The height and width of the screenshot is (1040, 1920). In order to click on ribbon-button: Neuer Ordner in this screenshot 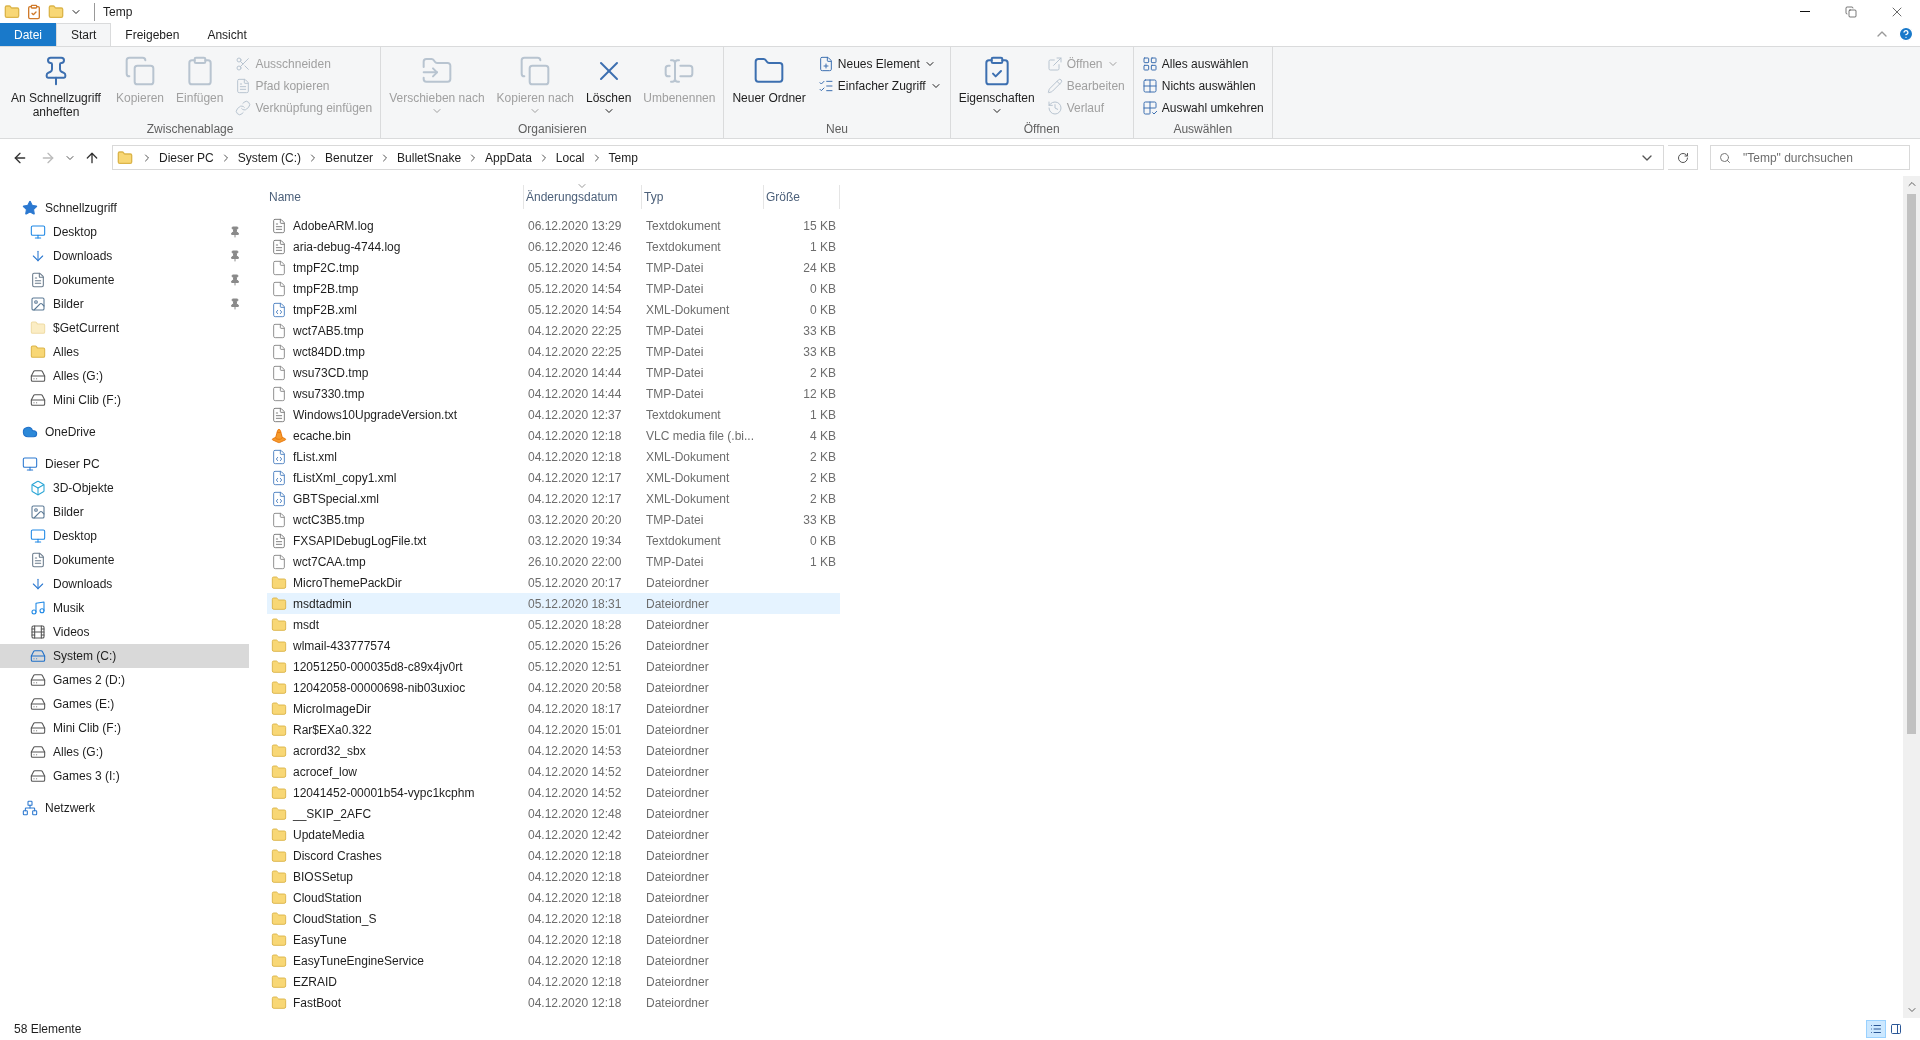, I will do `click(769, 78)`.